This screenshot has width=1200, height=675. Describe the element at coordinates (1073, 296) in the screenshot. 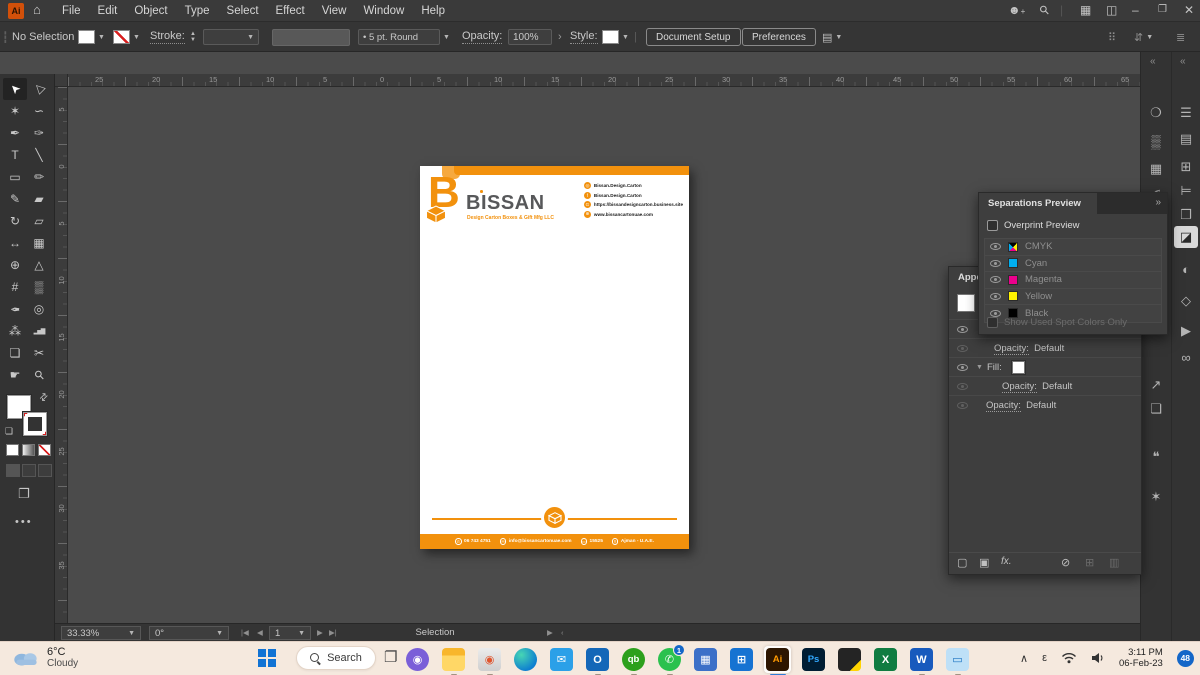

I see `separation-channel-row: Yellow` at that location.